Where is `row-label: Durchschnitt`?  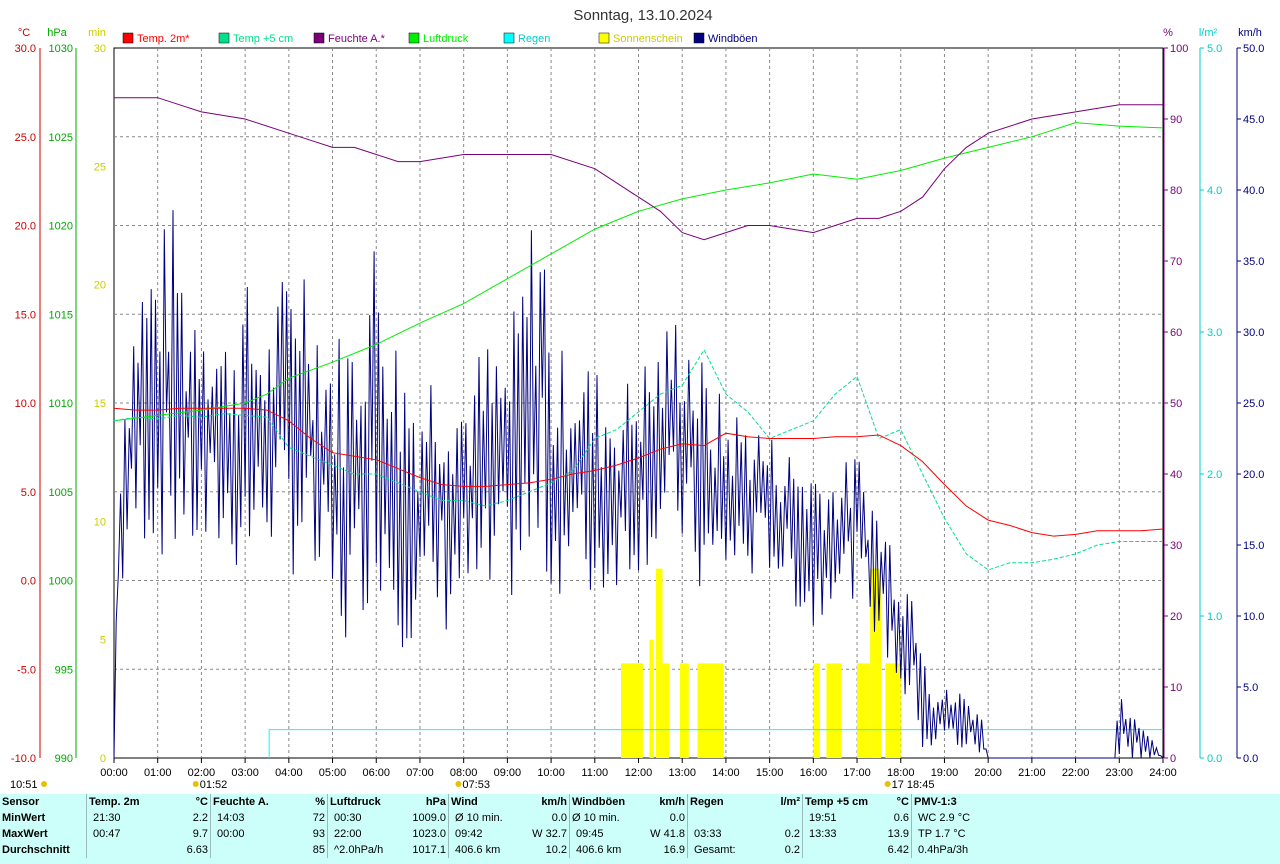
row-label: Durchschnitt is located at coordinates (36, 850).